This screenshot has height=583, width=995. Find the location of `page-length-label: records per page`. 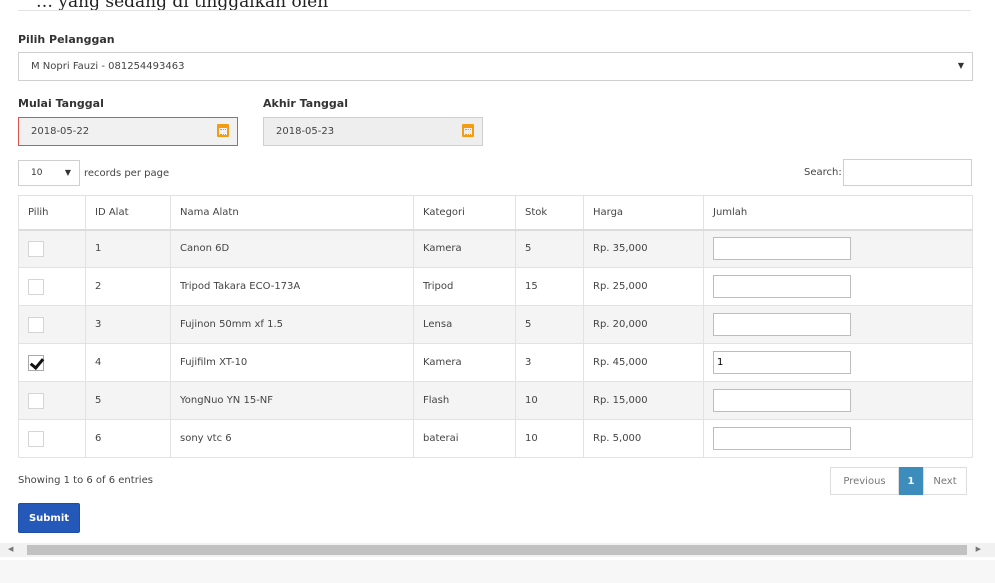

page-length-label: records per page is located at coordinates (127, 173).